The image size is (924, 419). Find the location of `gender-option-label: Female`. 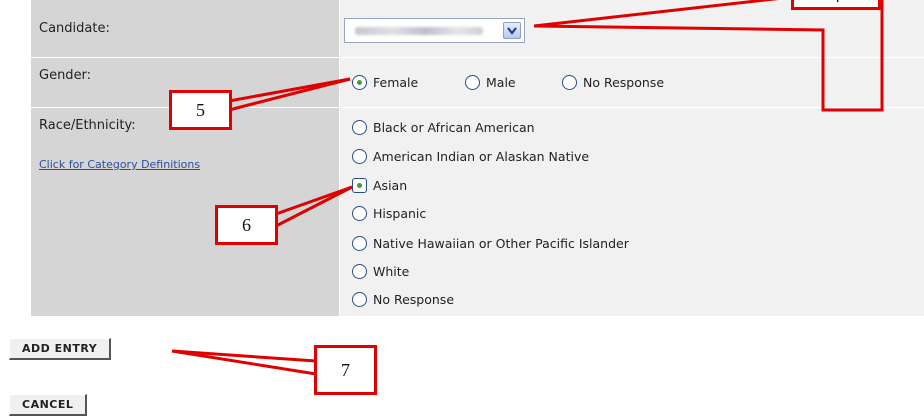

gender-option-label: Female is located at coordinates (396, 82).